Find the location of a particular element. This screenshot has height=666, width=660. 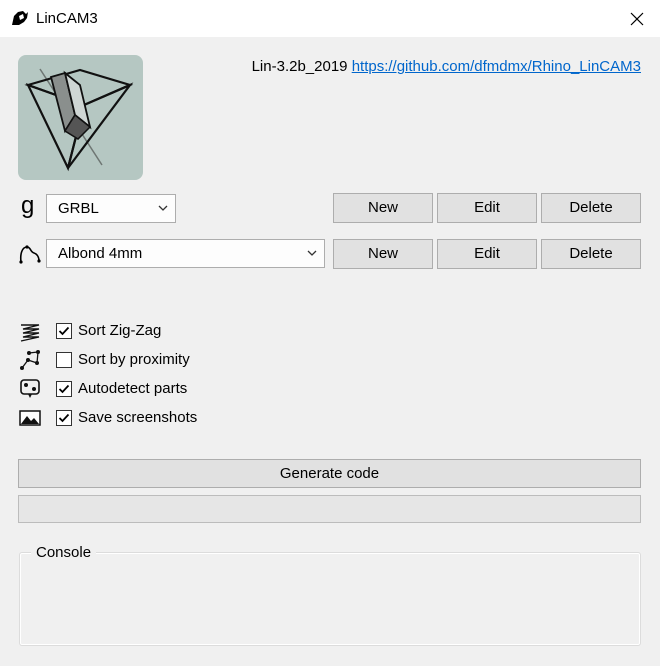

machine-delete-button: Delete is located at coordinates (591, 208).